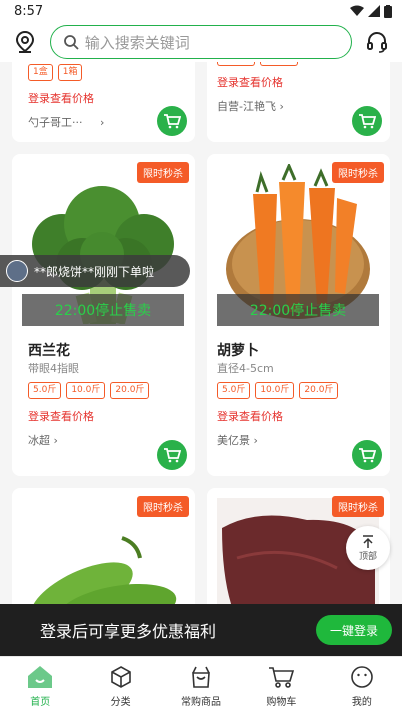  Describe the element at coordinates (201, 702) in the screenshot. I see `tab-label: 常购商品` at that location.